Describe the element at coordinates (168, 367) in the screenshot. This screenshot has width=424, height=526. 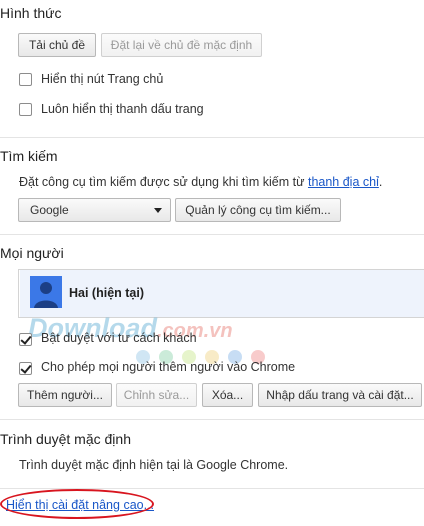
I see `allow-add-person-label: Cho phép mọi người thêm người vào Chrome` at that location.